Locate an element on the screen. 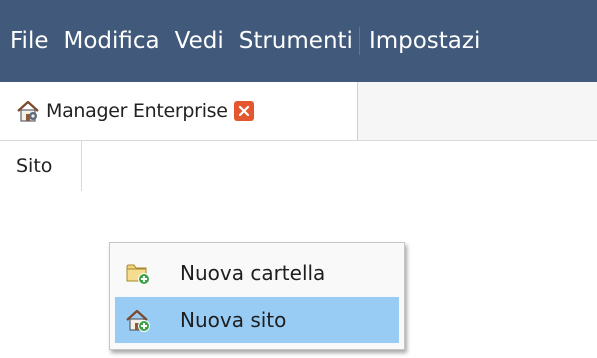  menu-item-new-folder: Nuova cartella is located at coordinates (257, 273).